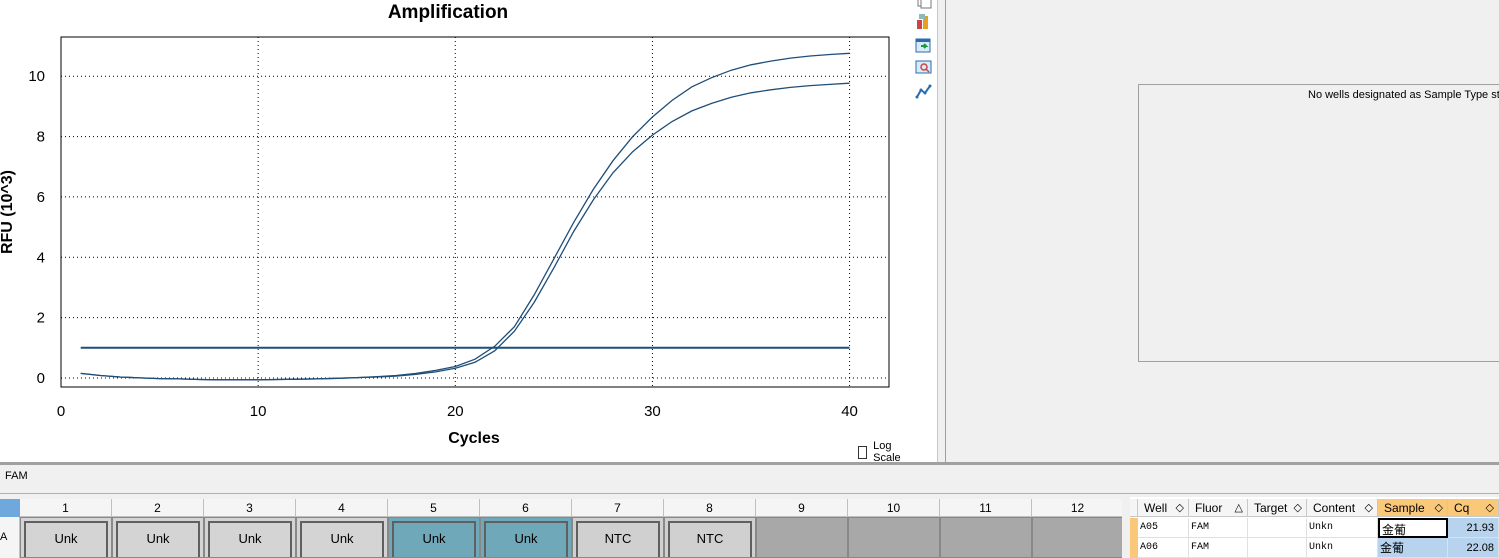  I want to click on plate-column-header: 2, so click(158, 508).